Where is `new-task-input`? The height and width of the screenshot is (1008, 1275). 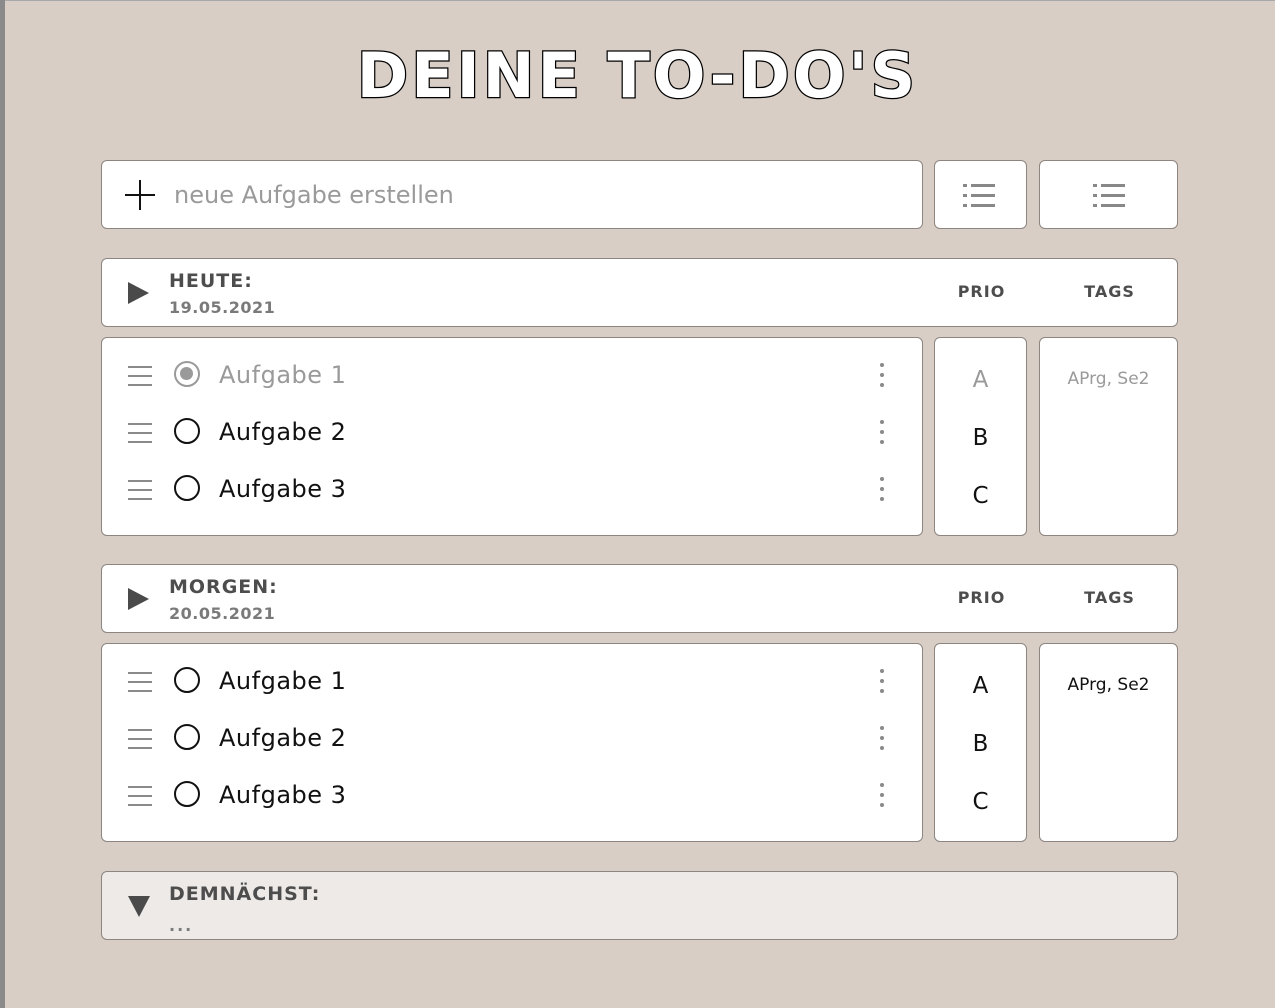
new-task-input is located at coordinates (534, 195).